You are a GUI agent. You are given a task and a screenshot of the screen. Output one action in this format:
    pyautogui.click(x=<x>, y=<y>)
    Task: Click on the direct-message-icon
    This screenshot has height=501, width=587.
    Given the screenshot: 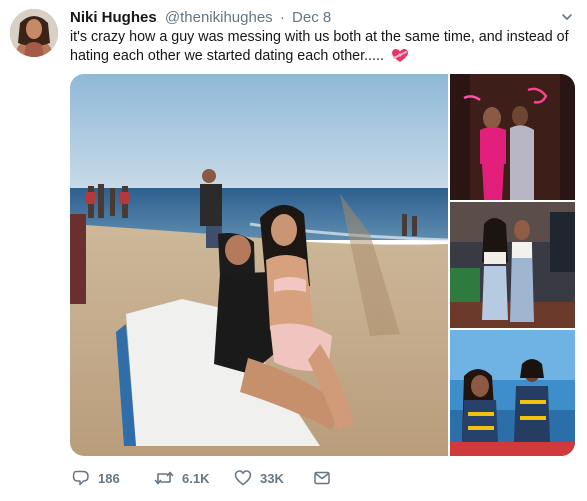 What is the action you would take?
    pyautogui.click(x=322, y=478)
    